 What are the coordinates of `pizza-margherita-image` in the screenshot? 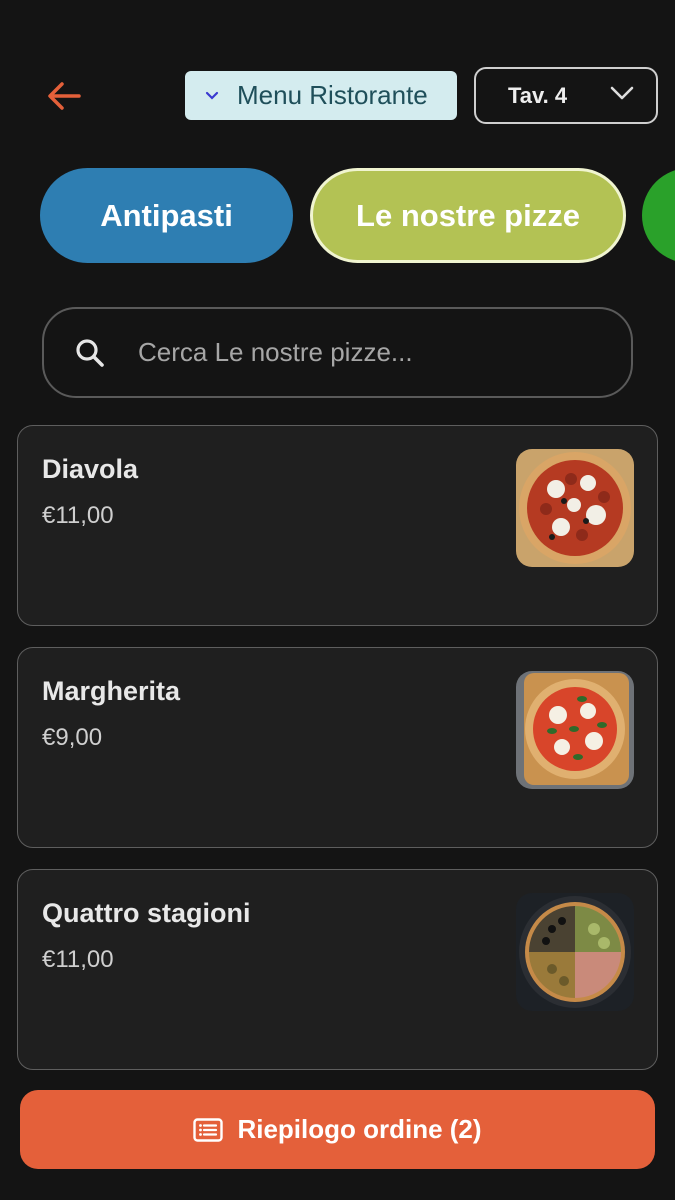 It's located at (575, 730).